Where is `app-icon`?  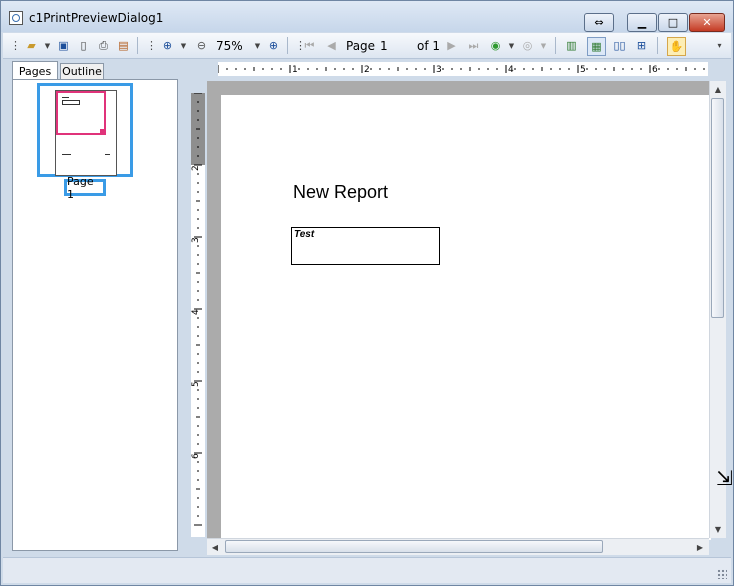 app-icon is located at coordinates (16, 18).